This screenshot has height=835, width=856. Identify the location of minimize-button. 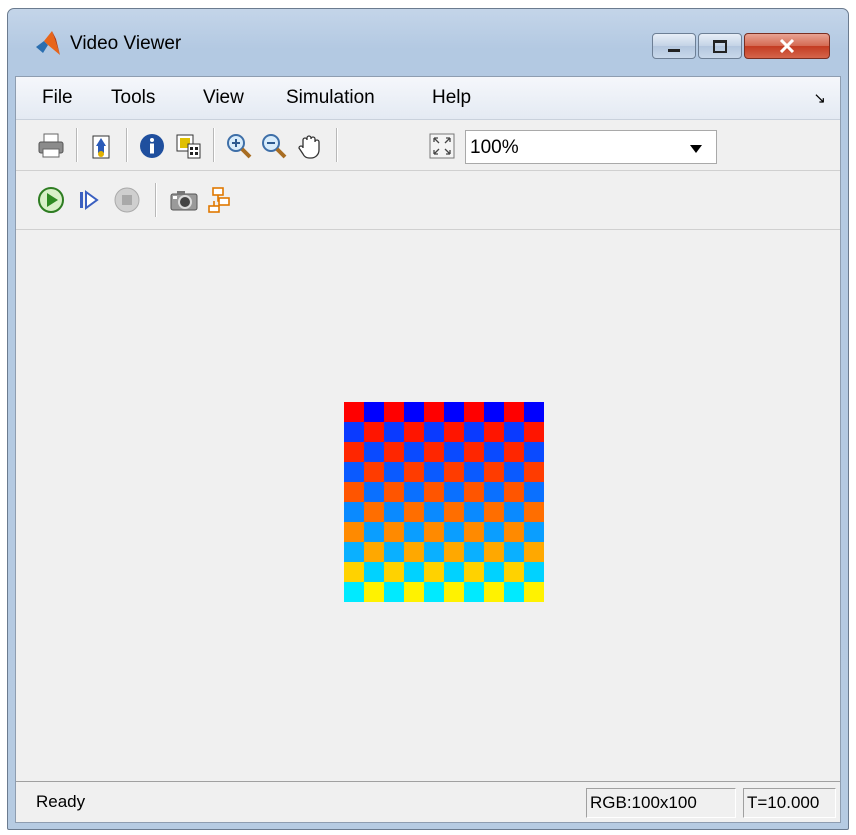
(674, 46).